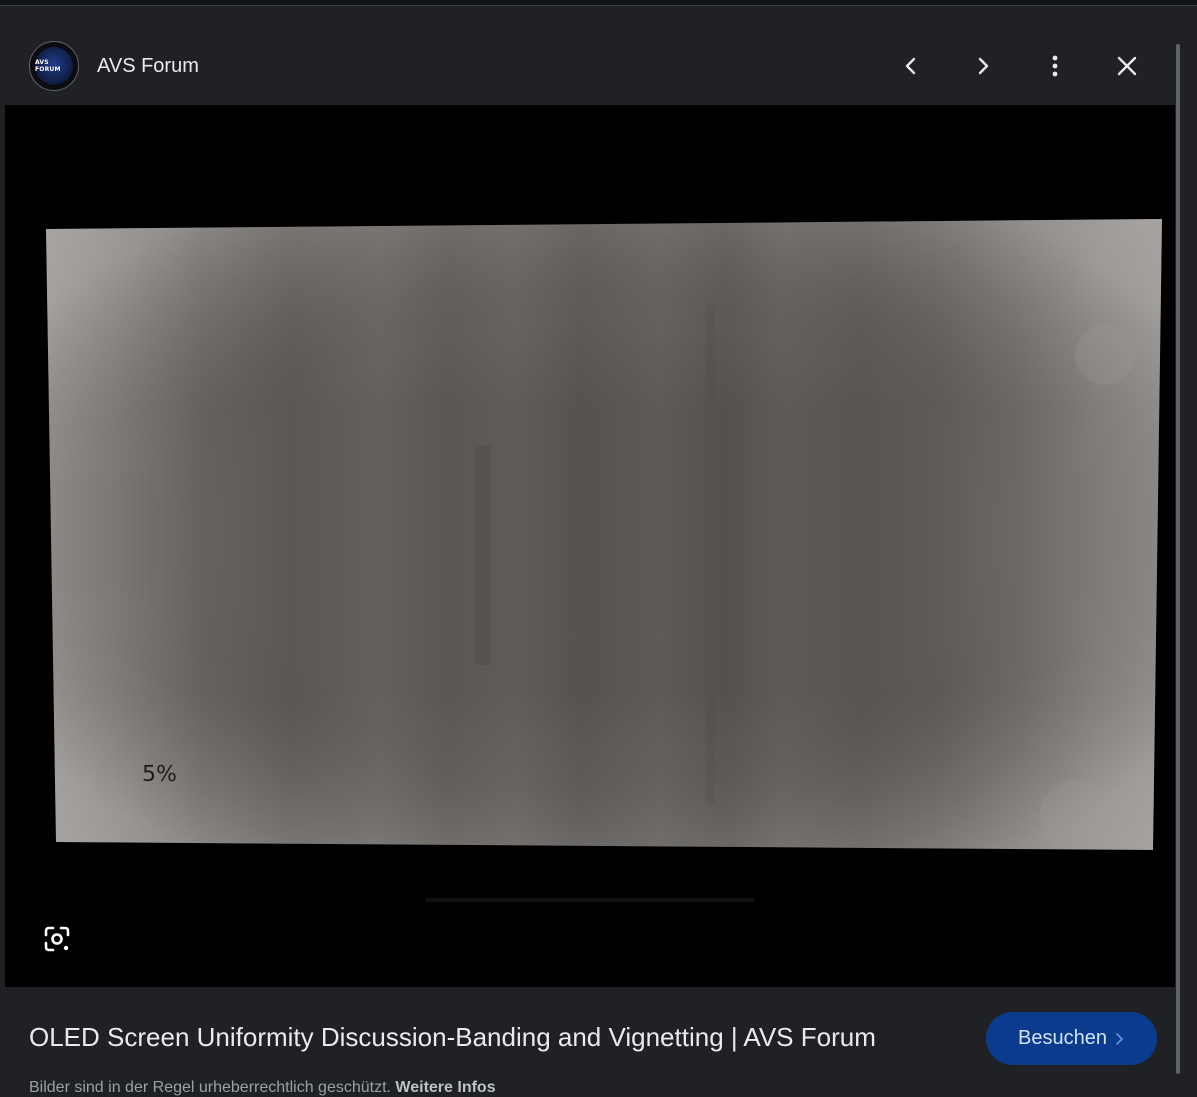 This screenshot has width=1197, height=1097. I want to click on scrollbar, so click(1178, 559).